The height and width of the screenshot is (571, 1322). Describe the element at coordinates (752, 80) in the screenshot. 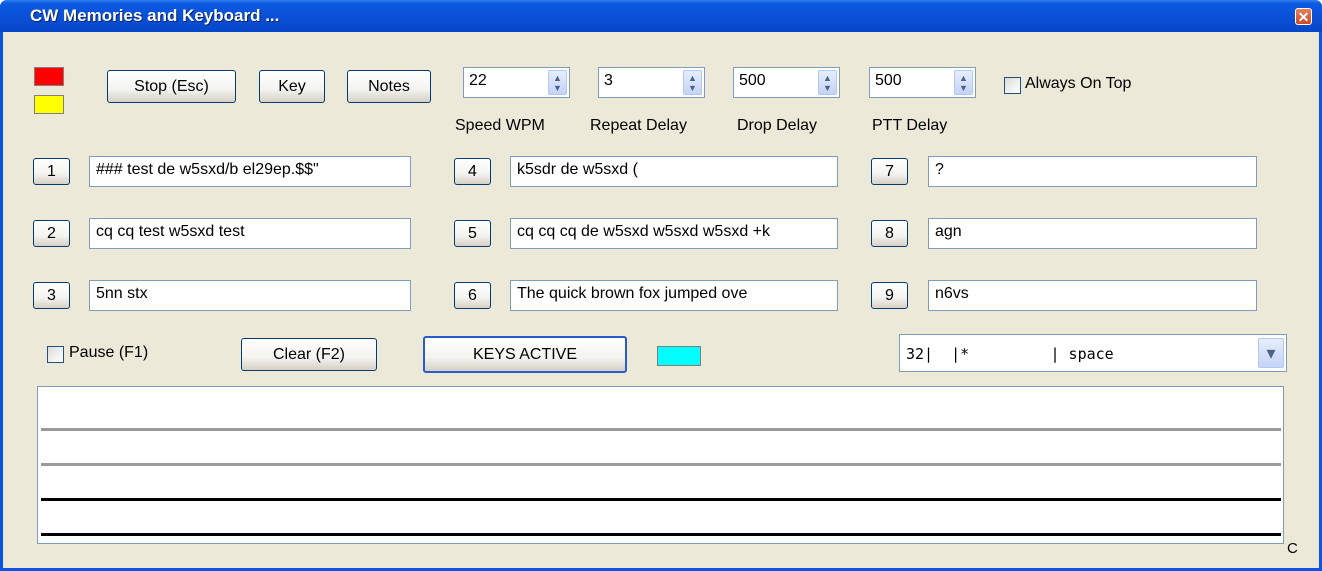

I see `drop-delay-value: 500` at that location.